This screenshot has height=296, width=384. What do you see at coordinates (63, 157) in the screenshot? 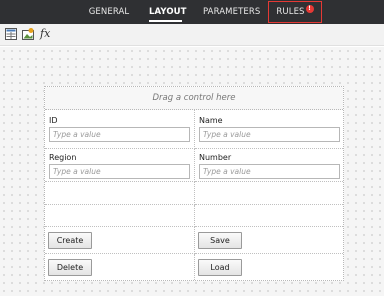
I see `field-label-region: Region` at bounding box center [63, 157].